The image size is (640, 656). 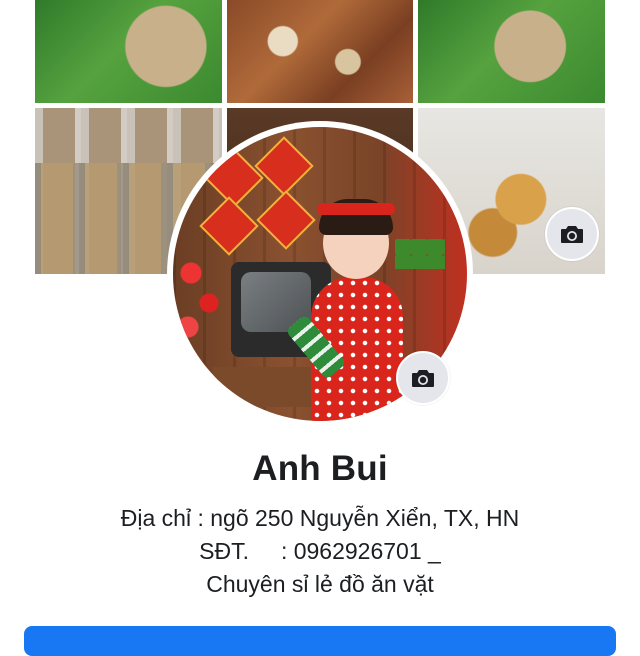 I want to click on primary-action-button, so click(x=320, y=641).